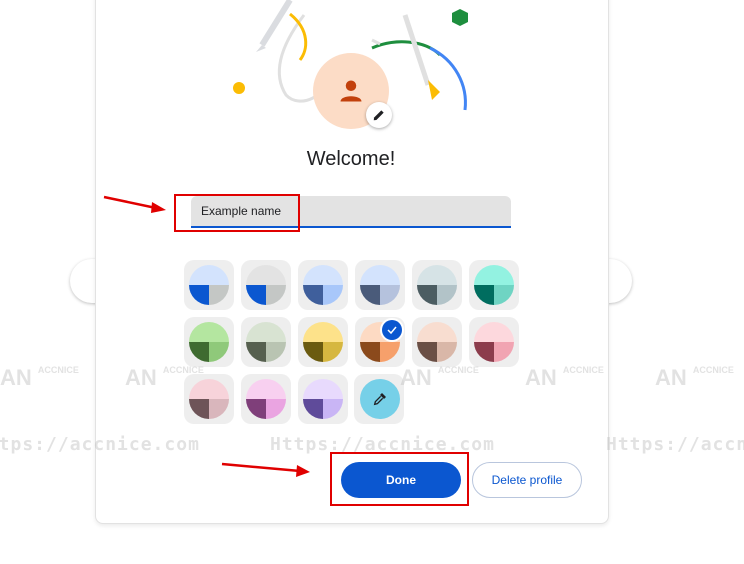 Image resolution: width=744 pixels, height=564 pixels. Describe the element at coordinates (206, 336) in the screenshot. I see `annotation-arrows` at that location.